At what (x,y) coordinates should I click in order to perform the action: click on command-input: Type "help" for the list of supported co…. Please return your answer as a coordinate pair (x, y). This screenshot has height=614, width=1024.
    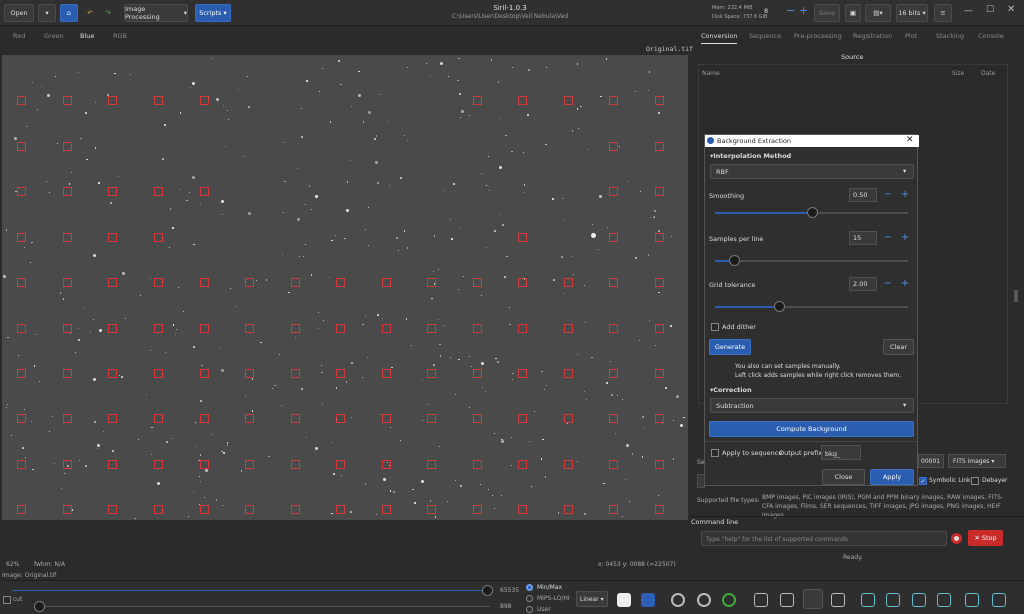
    Looking at the image, I should click on (824, 538).